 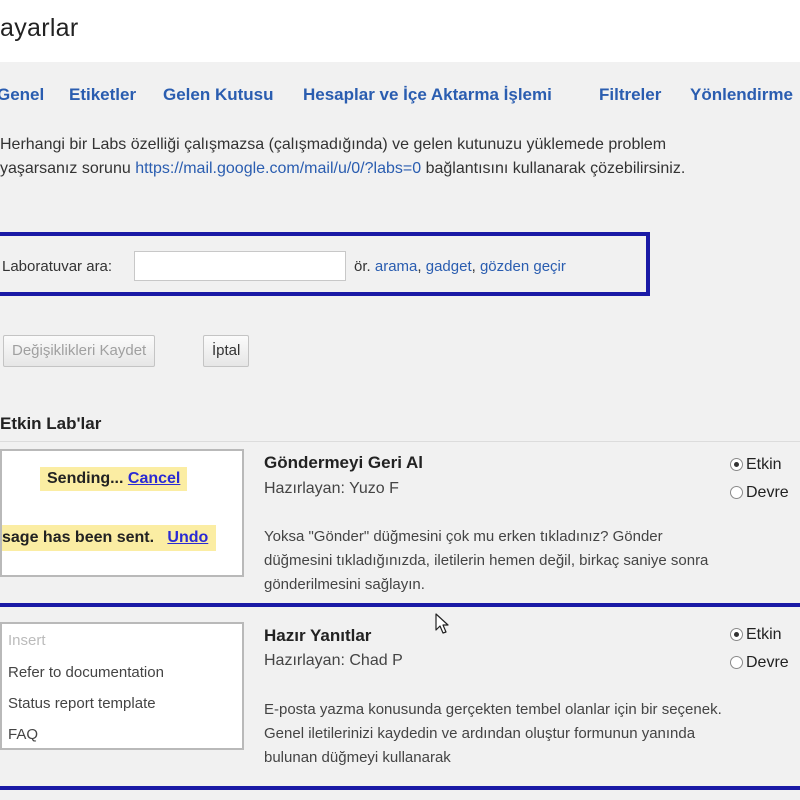 I want to click on labs-disable-link: https://mail.google.com/mail/u/0/?labs=0, so click(x=278, y=168).